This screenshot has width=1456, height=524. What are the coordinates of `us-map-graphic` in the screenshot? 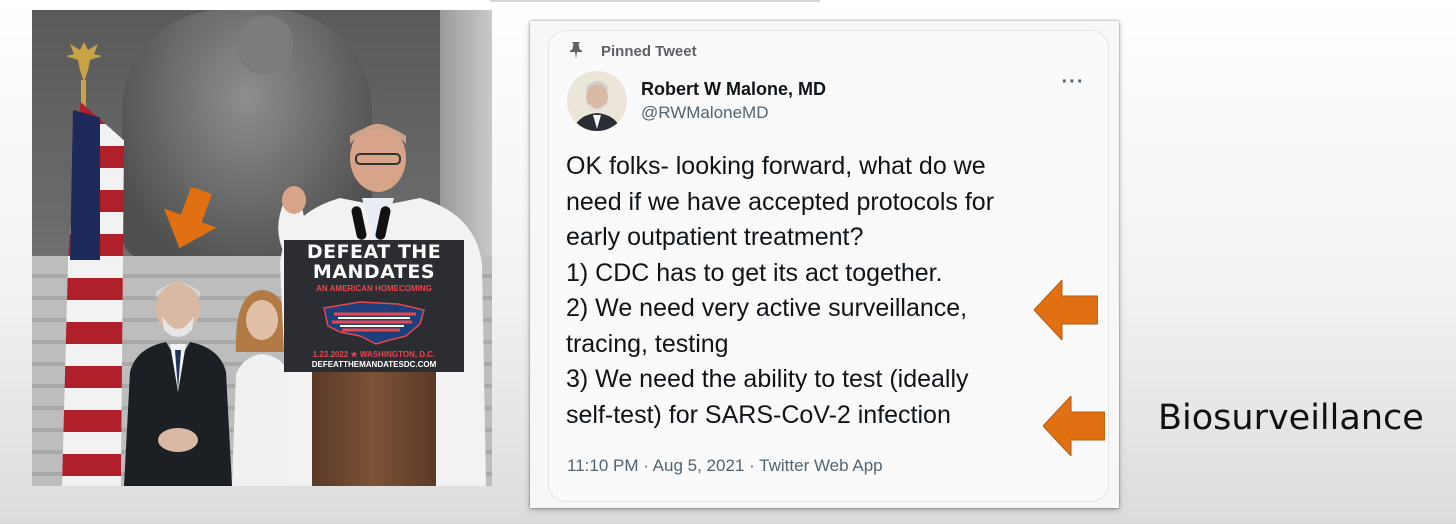 It's located at (374, 323).